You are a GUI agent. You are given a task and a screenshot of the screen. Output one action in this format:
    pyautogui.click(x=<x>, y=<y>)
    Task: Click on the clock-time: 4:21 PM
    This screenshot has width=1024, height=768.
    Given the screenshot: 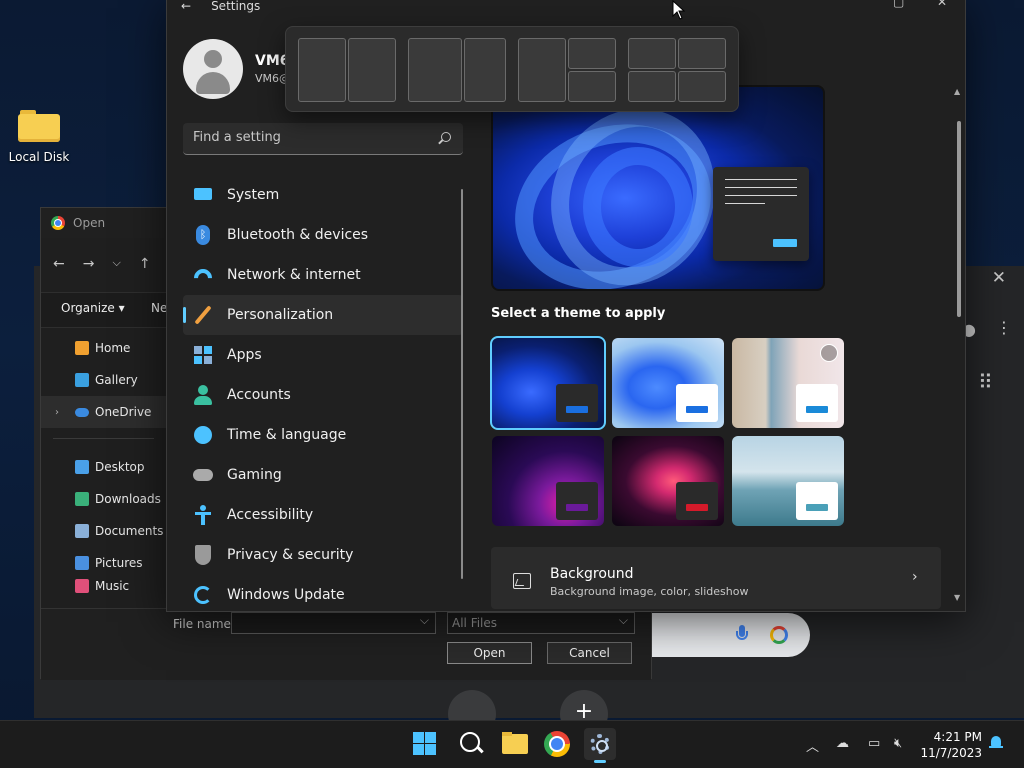 What is the action you would take?
    pyautogui.click(x=957, y=737)
    